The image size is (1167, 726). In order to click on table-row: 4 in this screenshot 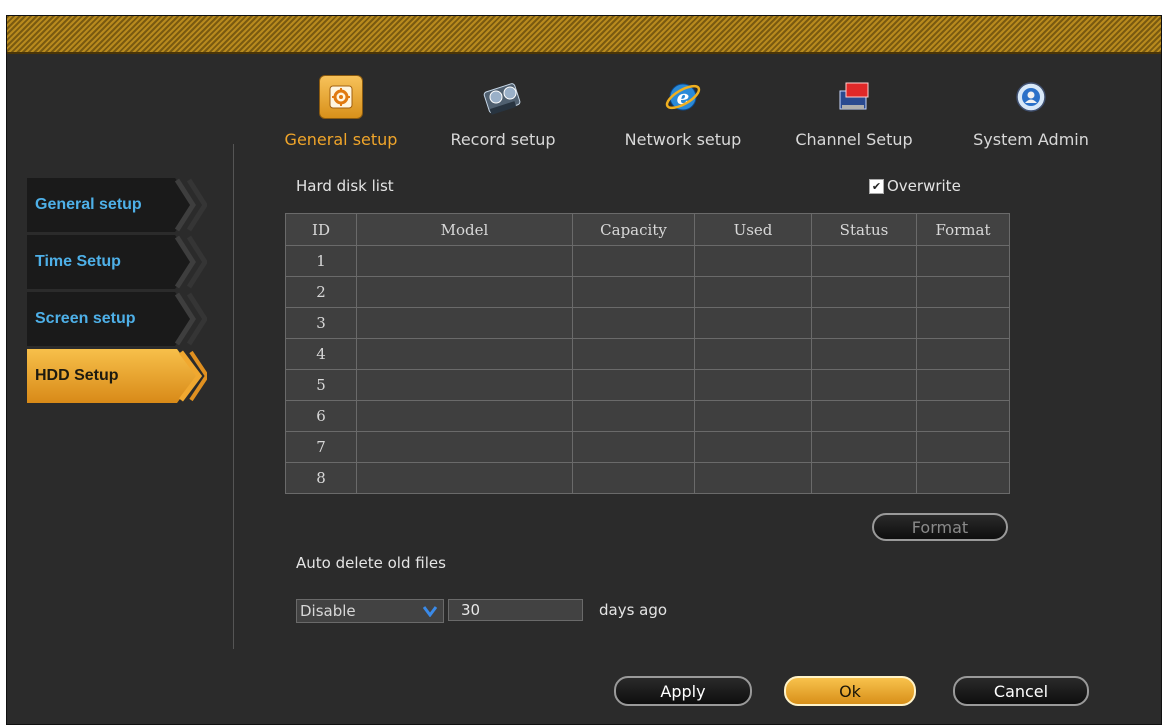, I will do `click(647, 354)`.